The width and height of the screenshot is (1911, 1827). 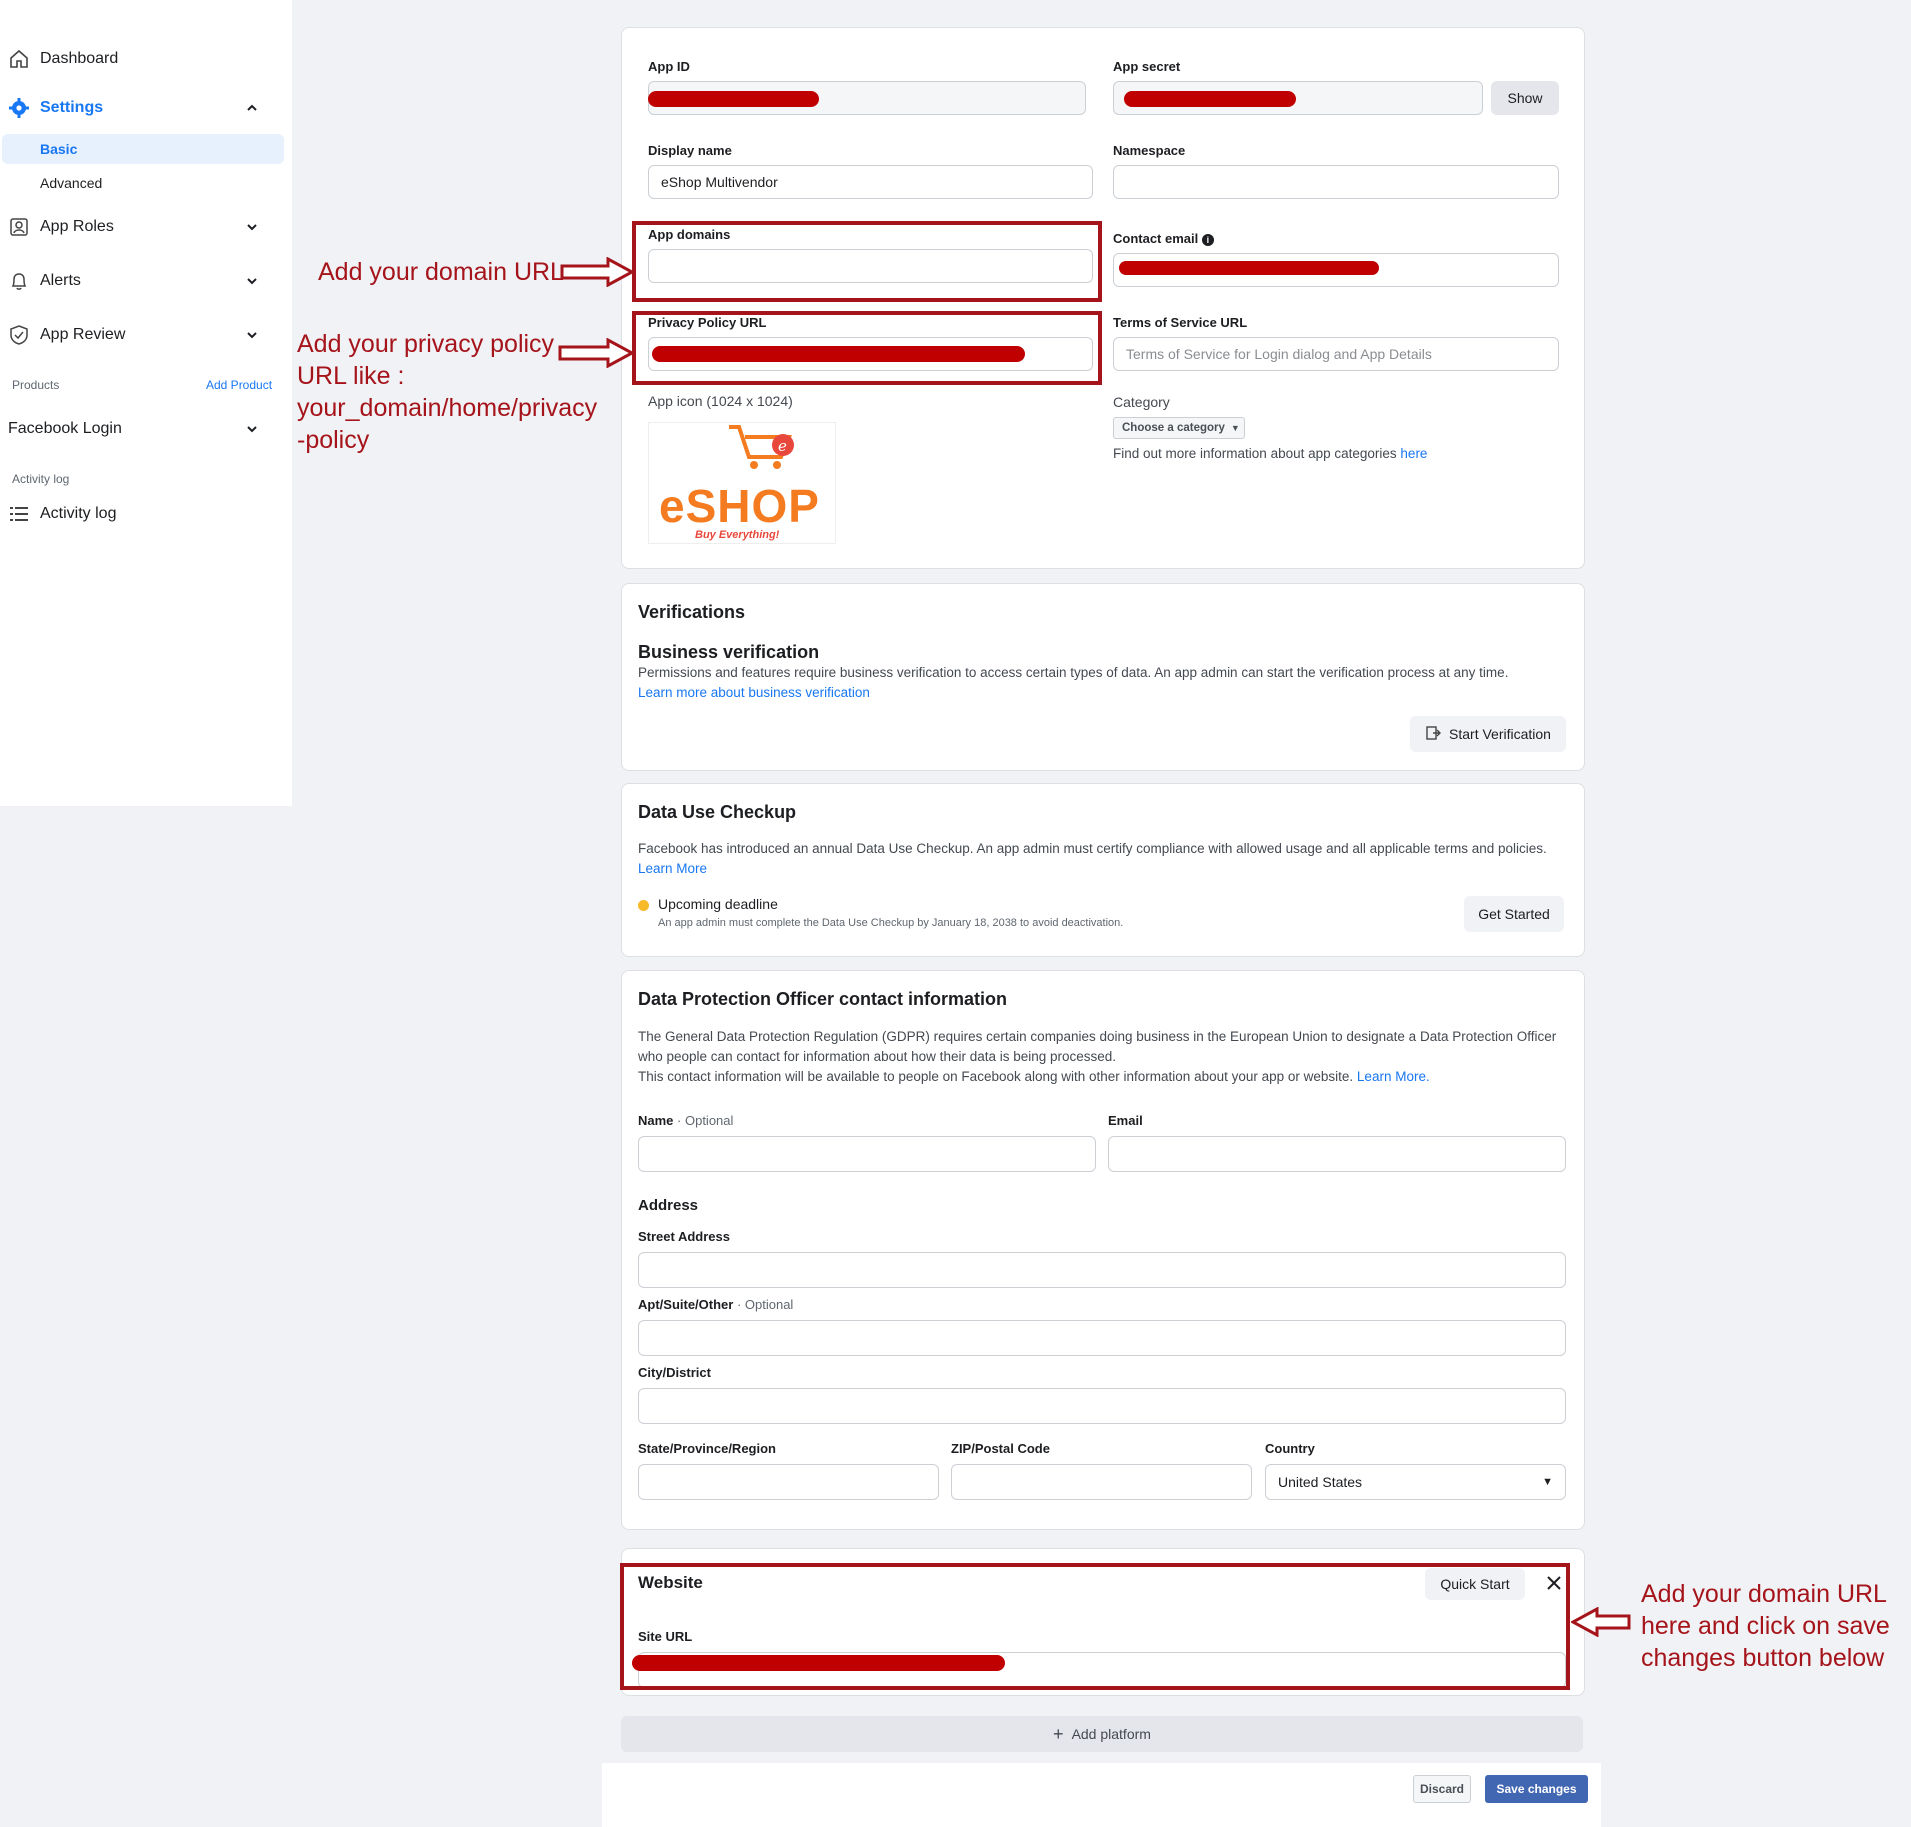 What do you see at coordinates (36, 385) in the screenshot?
I see `products-section-label: Products` at bounding box center [36, 385].